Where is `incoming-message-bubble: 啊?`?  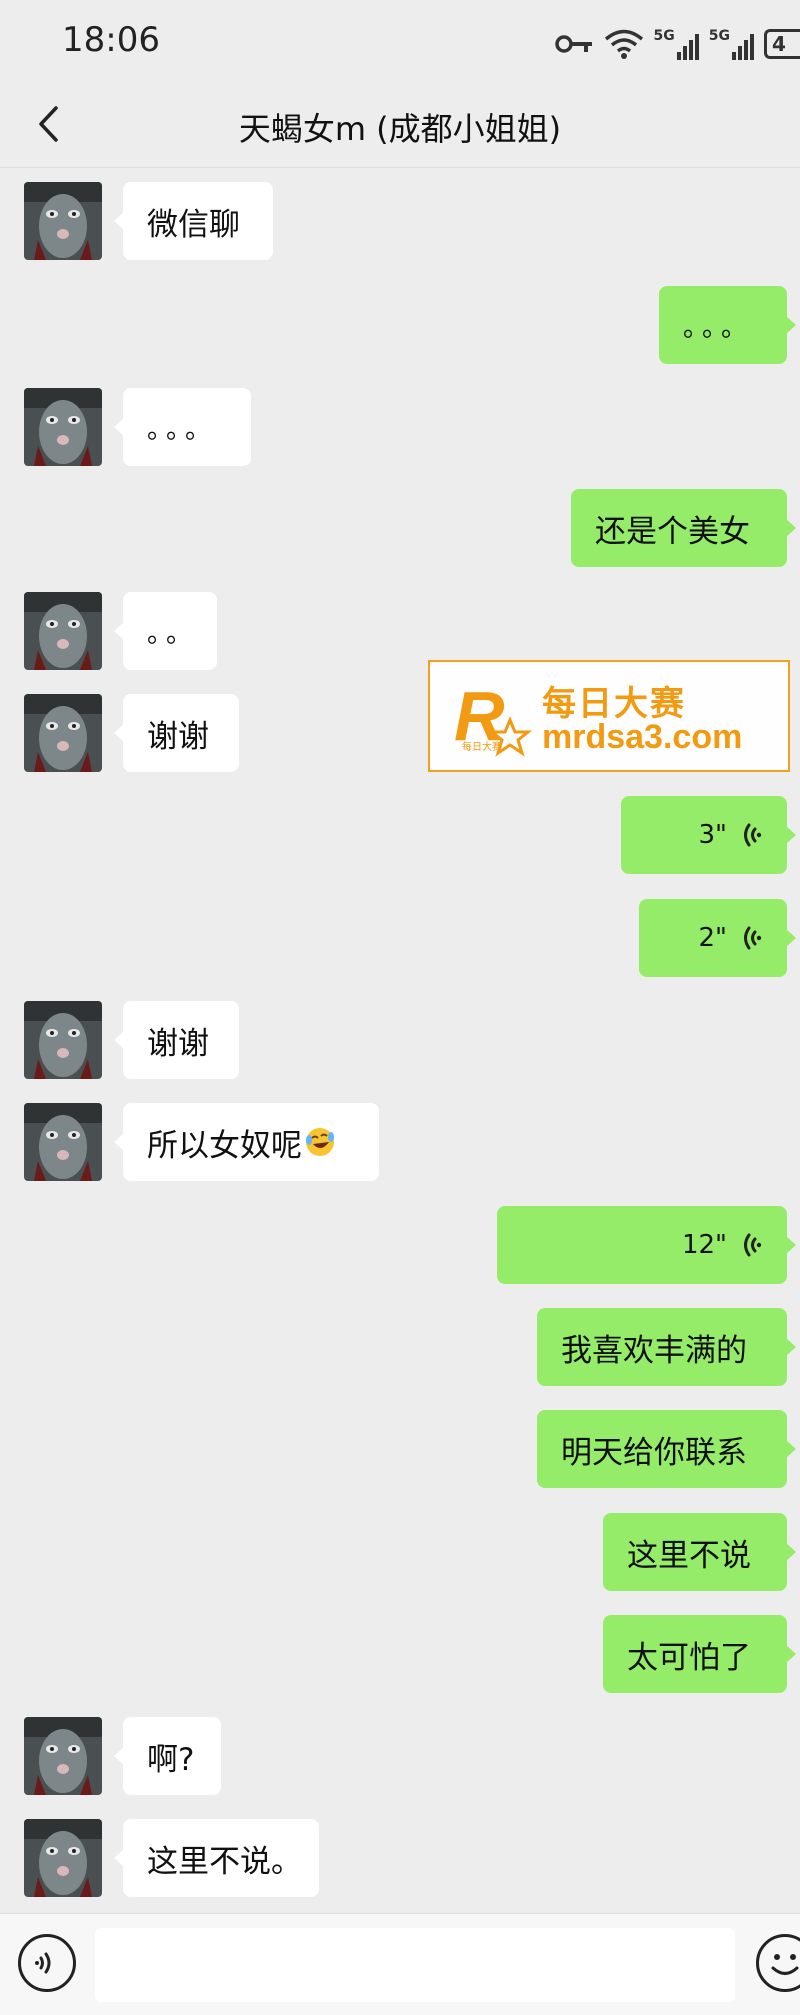
incoming-message-bubble: 啊? is located at coordinates (167, 1756).